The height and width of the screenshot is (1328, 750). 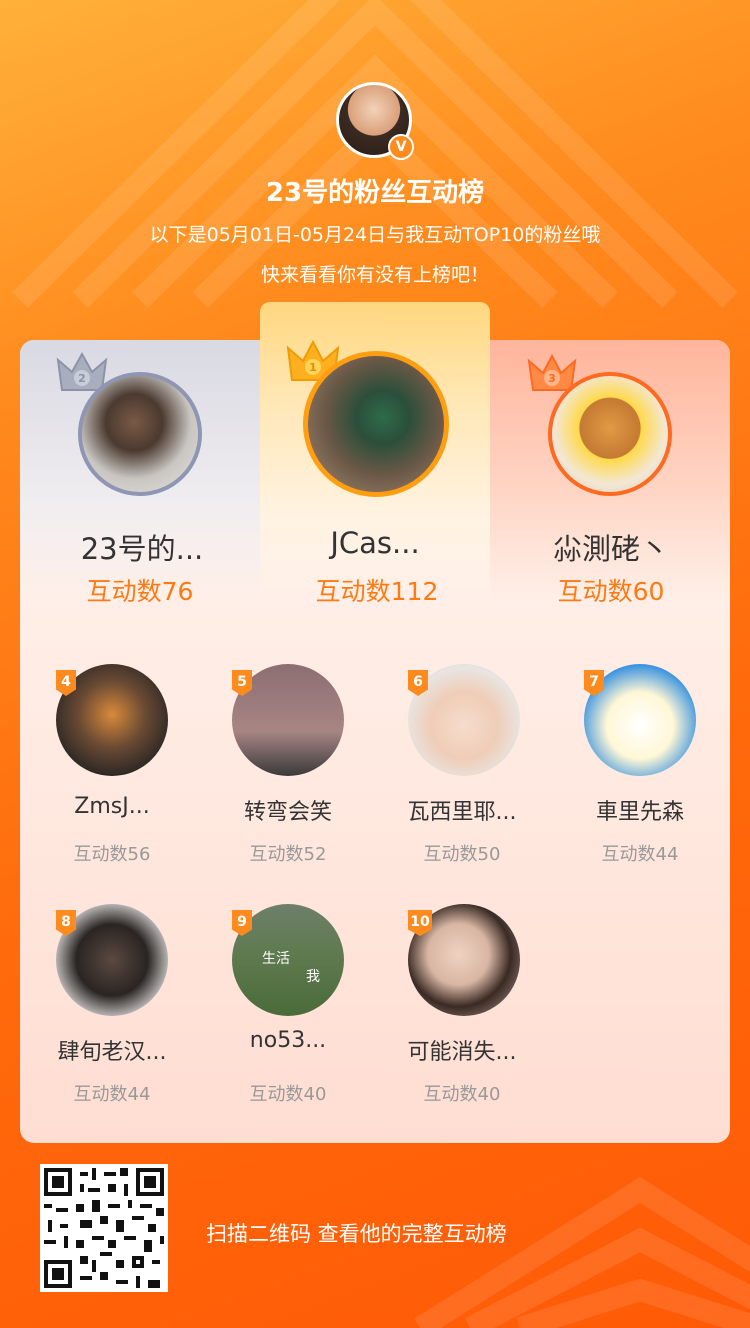 I want to click on fan-9-avatar-caption-a: 生活, so click(x=276, y=959).